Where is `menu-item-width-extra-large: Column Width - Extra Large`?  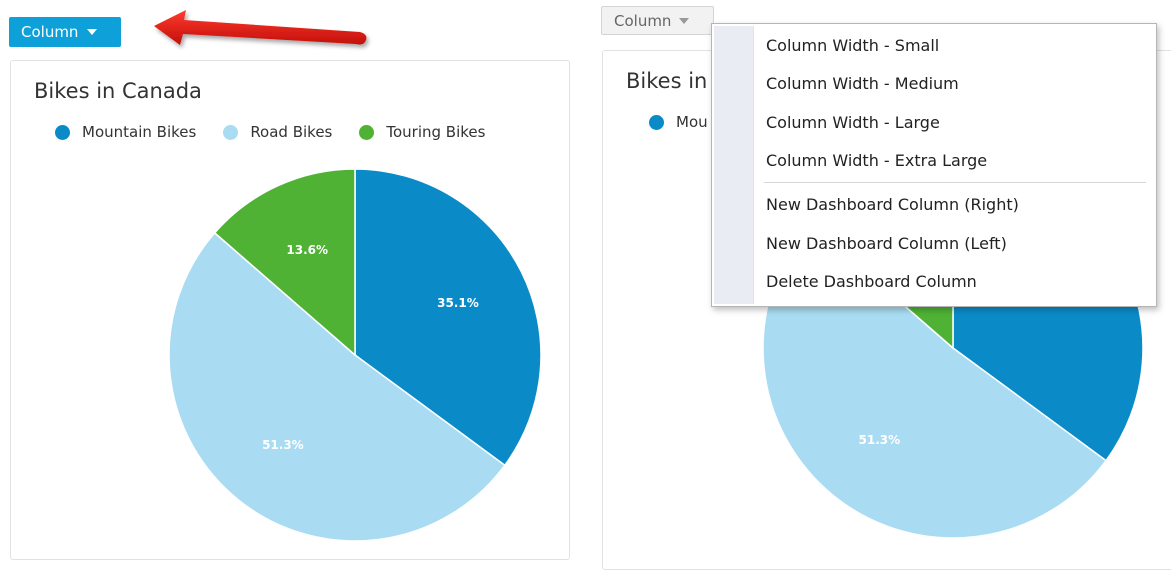
menu-item-width-extra-large: Column Width - Extra Large is located at coordinates (876, 160).